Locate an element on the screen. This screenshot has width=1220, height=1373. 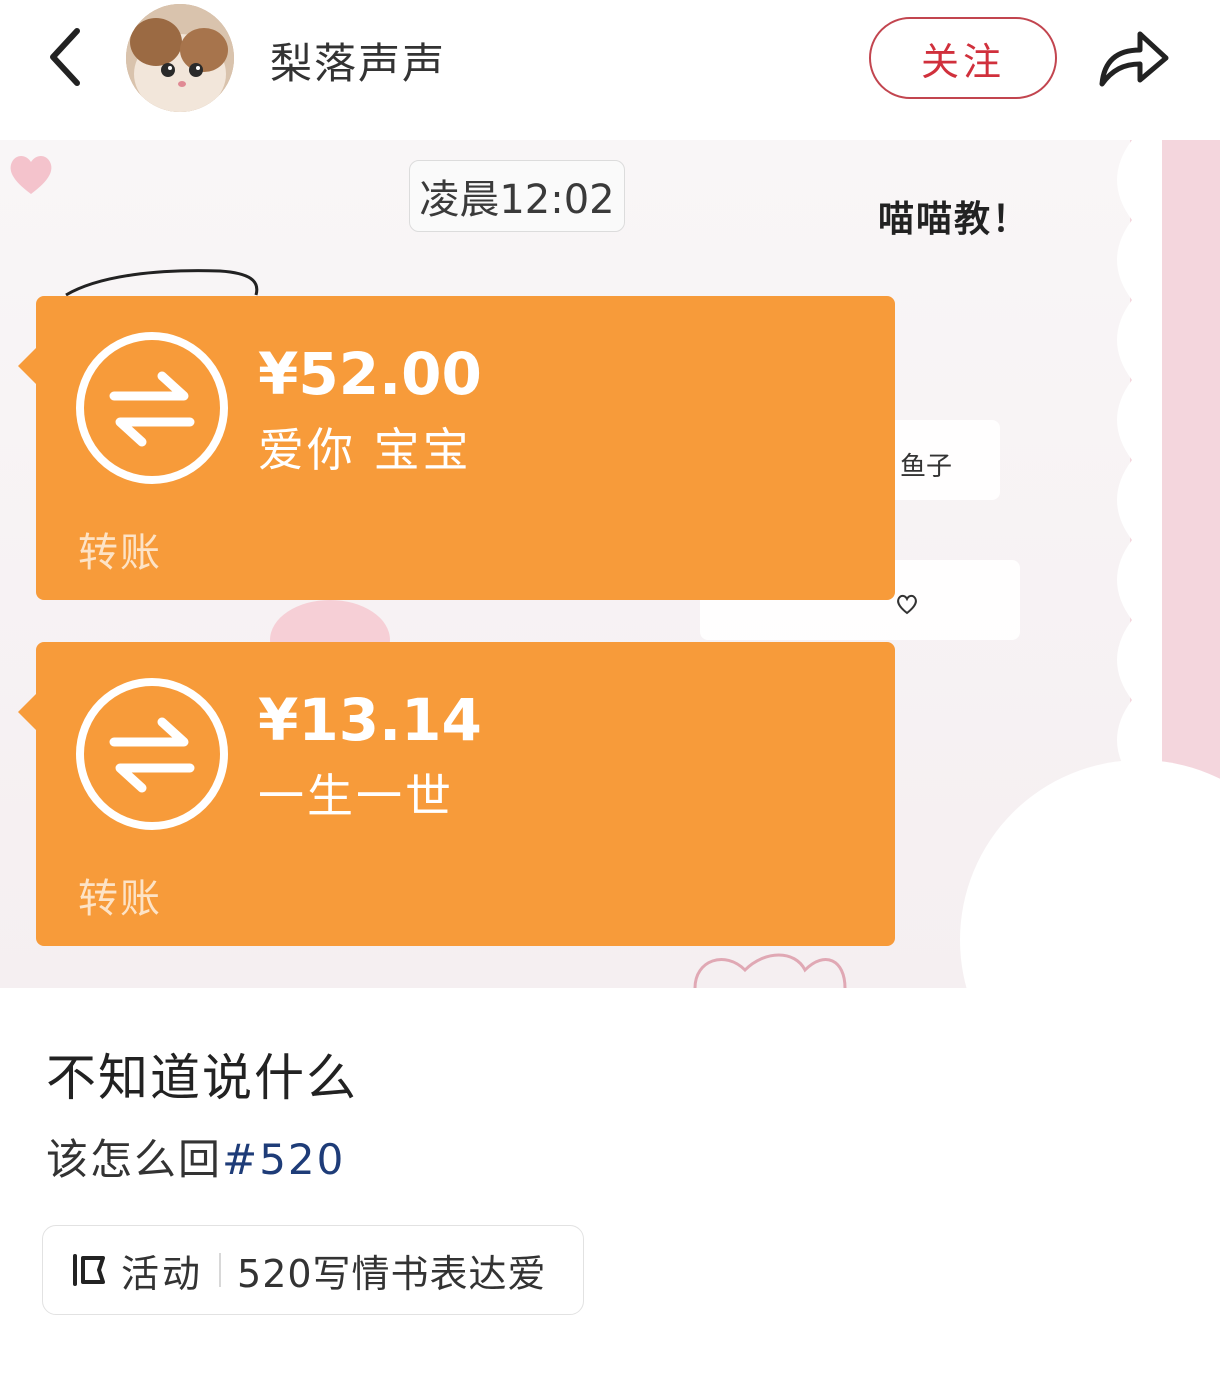
chevron-left-icon is located at coordinates (65, 57).